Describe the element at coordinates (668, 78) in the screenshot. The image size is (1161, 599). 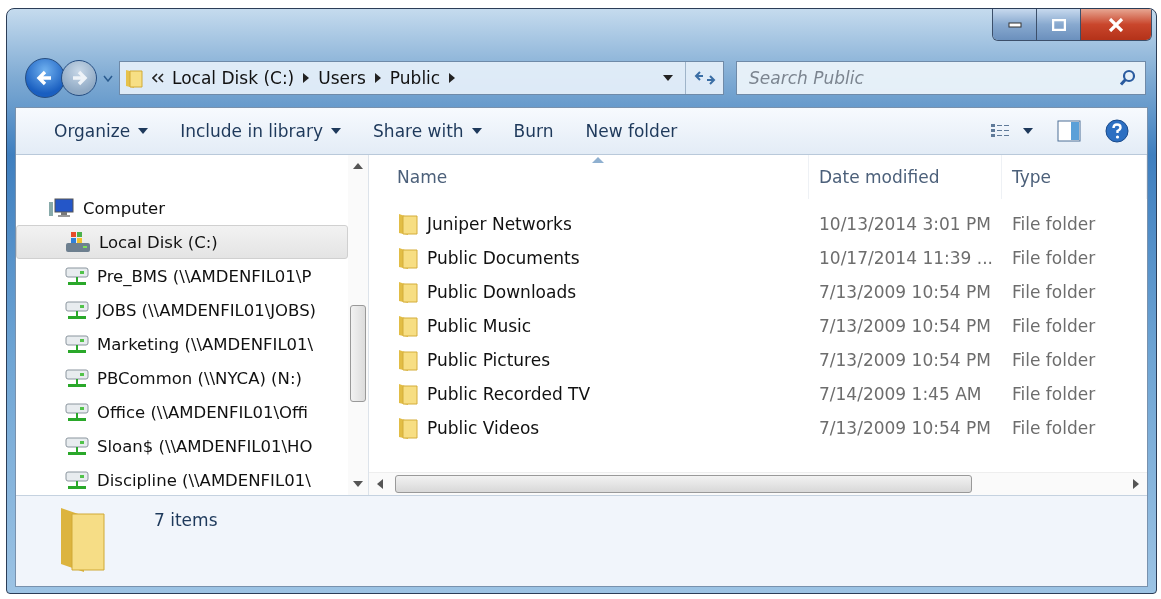
I see `dropdown-arrow-icon` at that location.